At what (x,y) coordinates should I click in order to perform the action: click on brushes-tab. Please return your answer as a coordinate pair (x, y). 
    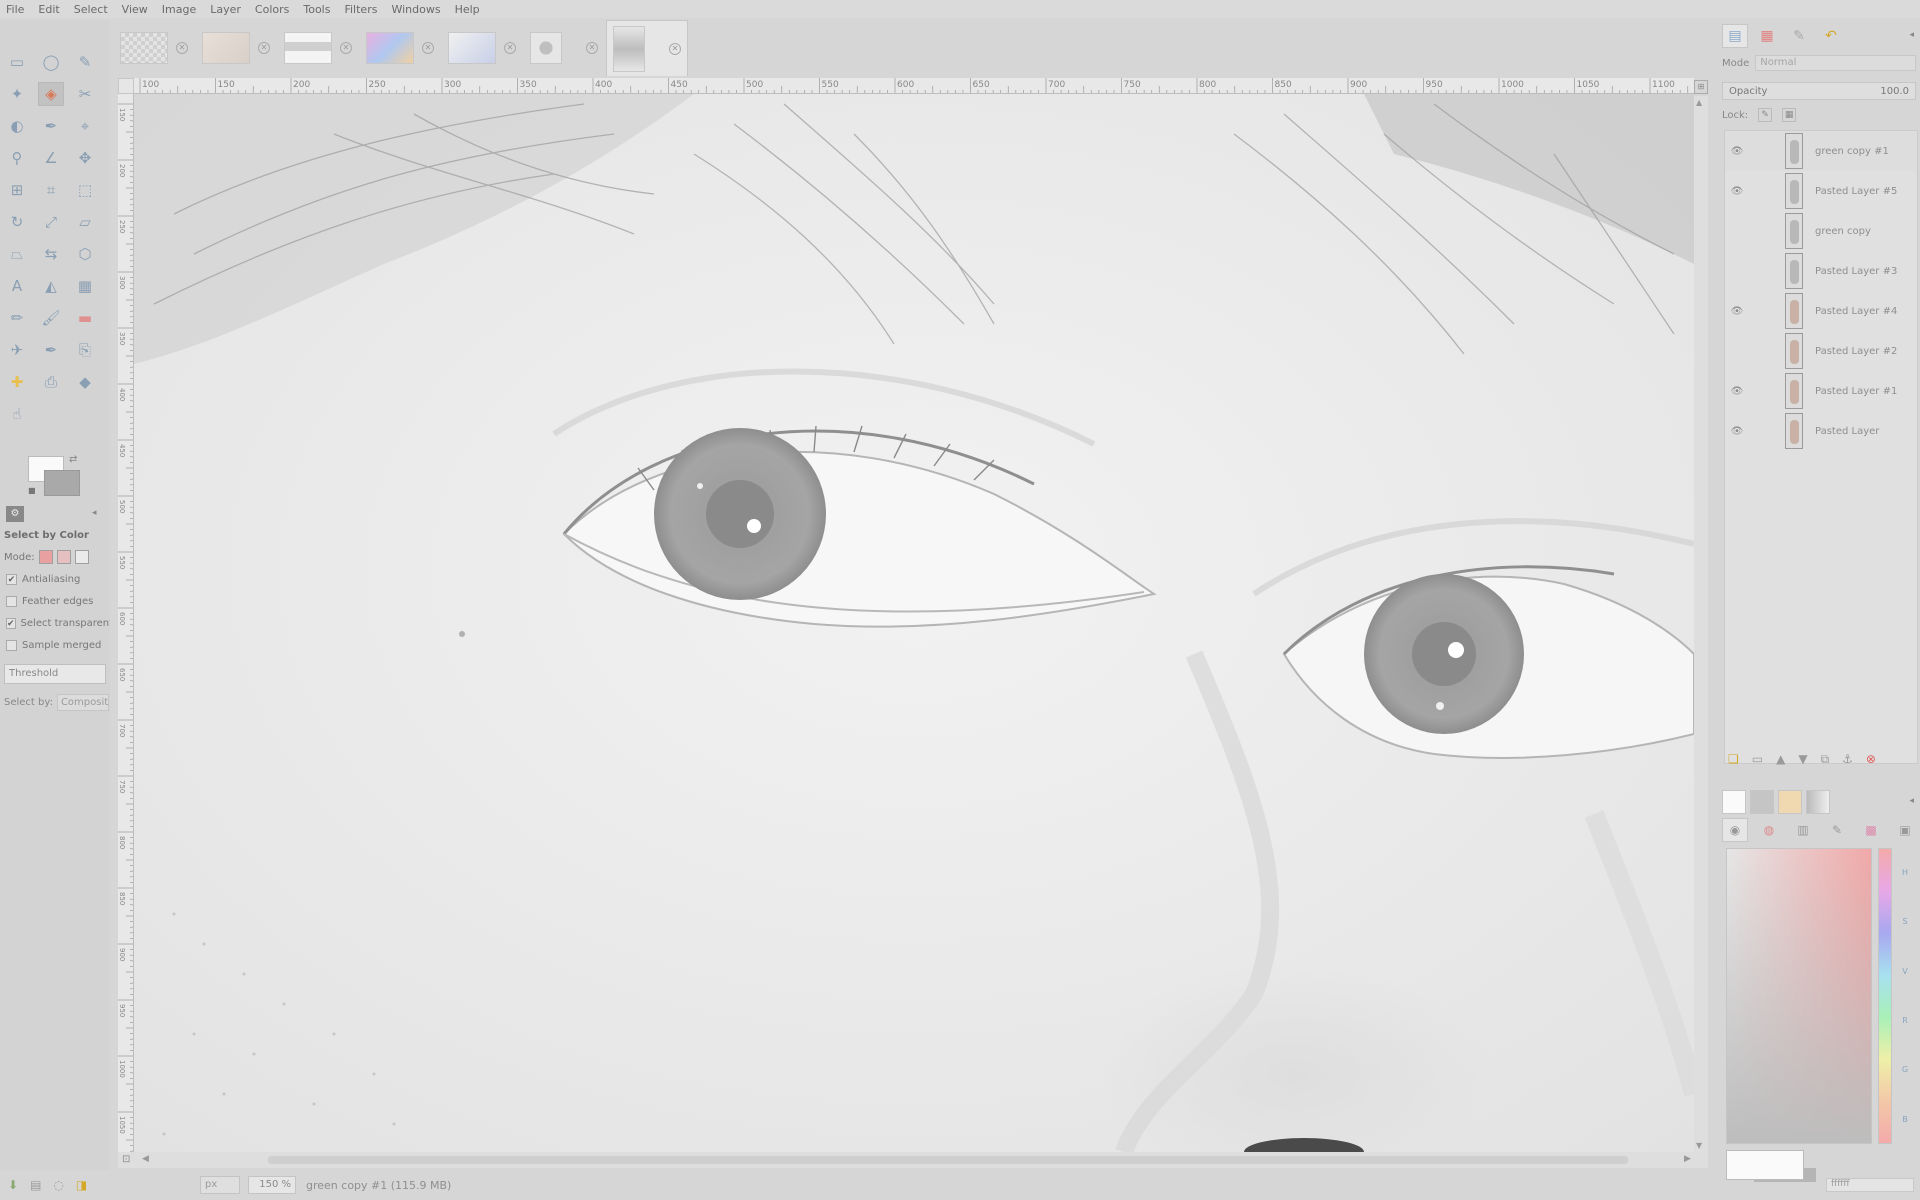
    Looking at the image, I should click on (1762, 802).